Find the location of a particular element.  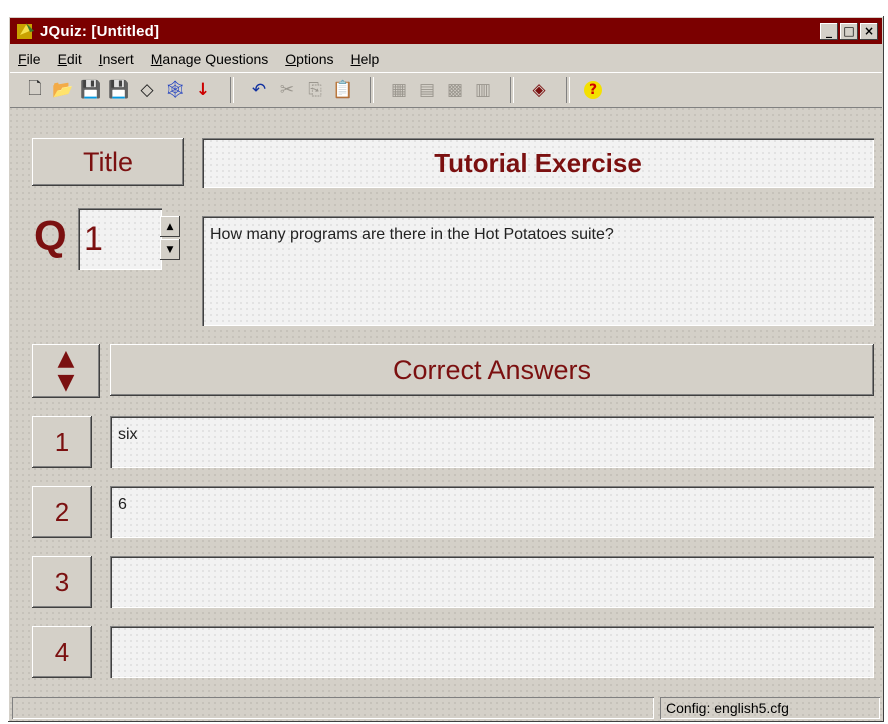

save-as-icon: 💾 is located at coordinates (119, 90).